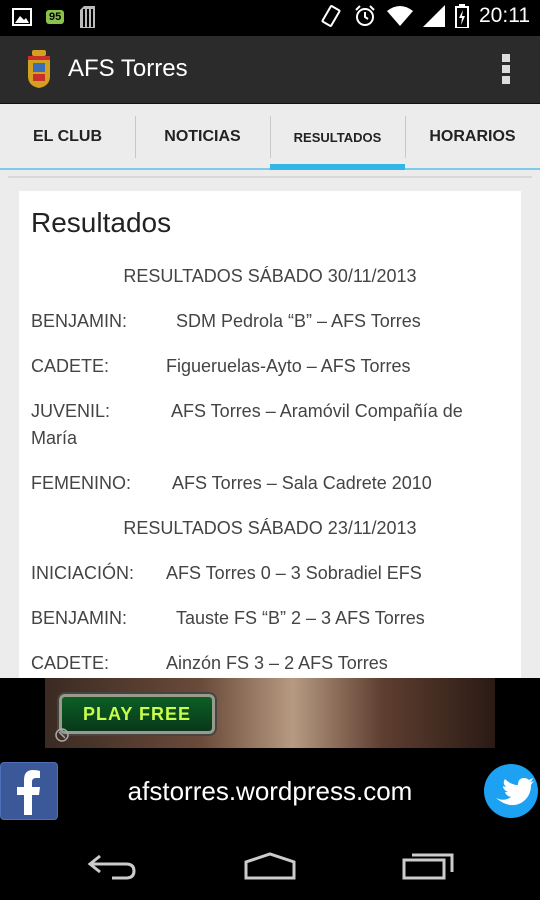  What do you see at coordinates (83, 573) in the screenshot?
I see `category-label: INICIACIÓN:` at bounding box center [83, 573].